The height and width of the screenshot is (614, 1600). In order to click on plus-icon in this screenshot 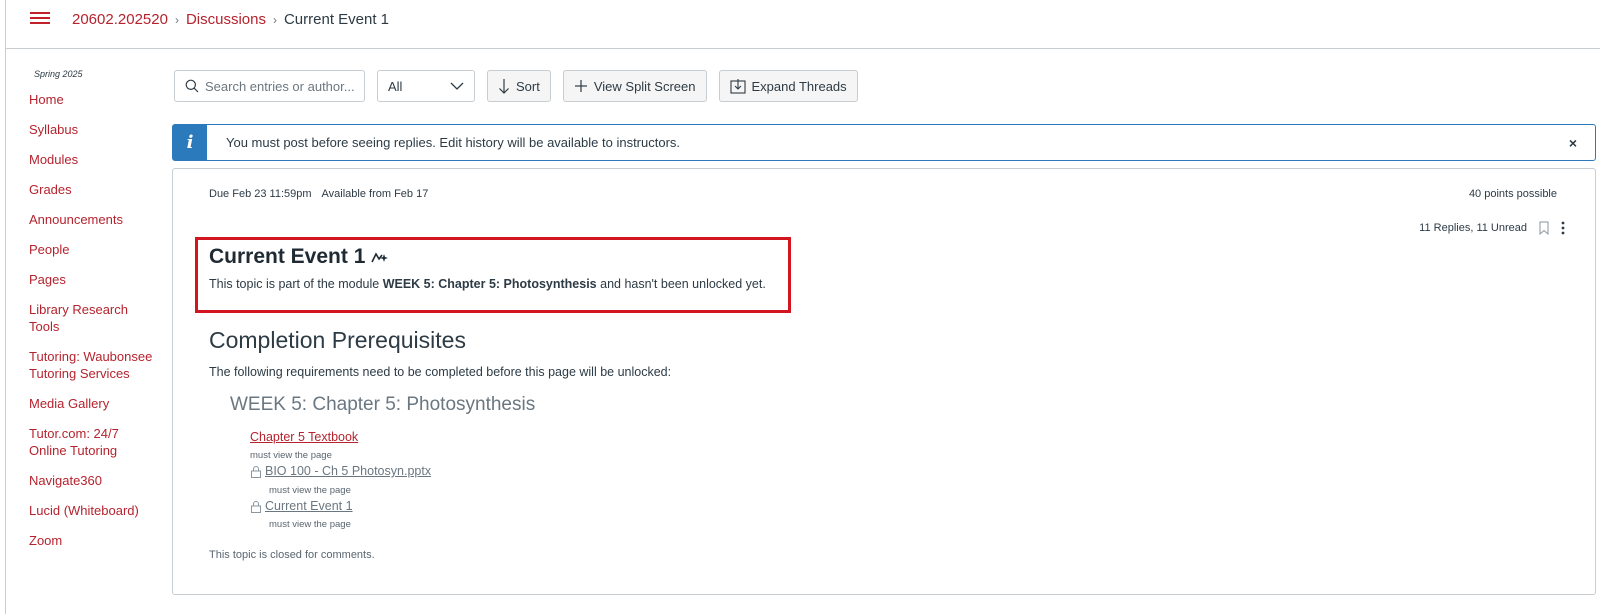, I will do `click(580, 86)`.